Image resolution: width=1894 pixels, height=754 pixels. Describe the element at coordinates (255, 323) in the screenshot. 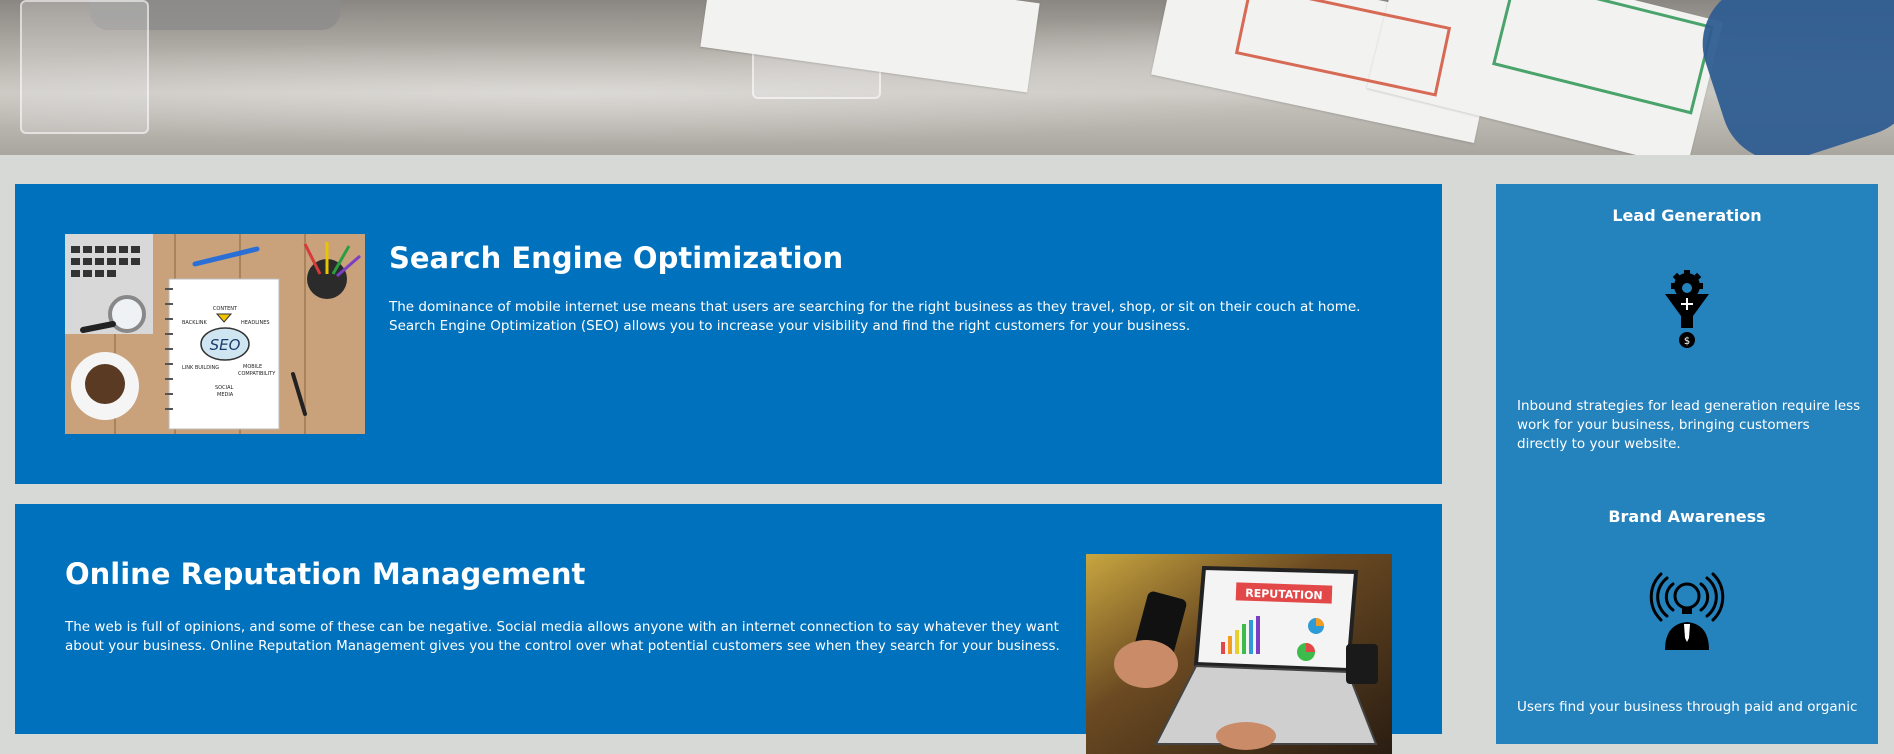

I see `svg-text: HEADLINES` at that location.